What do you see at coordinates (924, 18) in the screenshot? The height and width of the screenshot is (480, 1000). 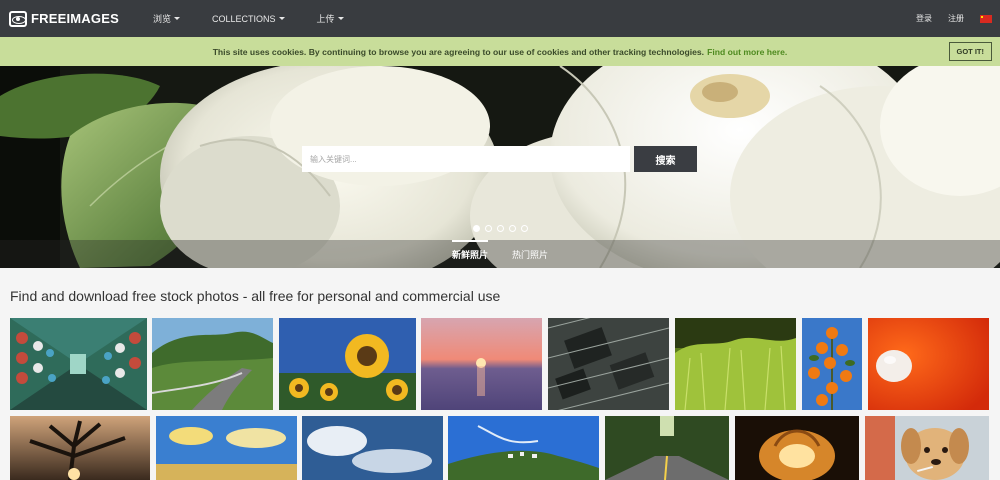 I see `login-link: 登录` at bounding box center [924, 18].